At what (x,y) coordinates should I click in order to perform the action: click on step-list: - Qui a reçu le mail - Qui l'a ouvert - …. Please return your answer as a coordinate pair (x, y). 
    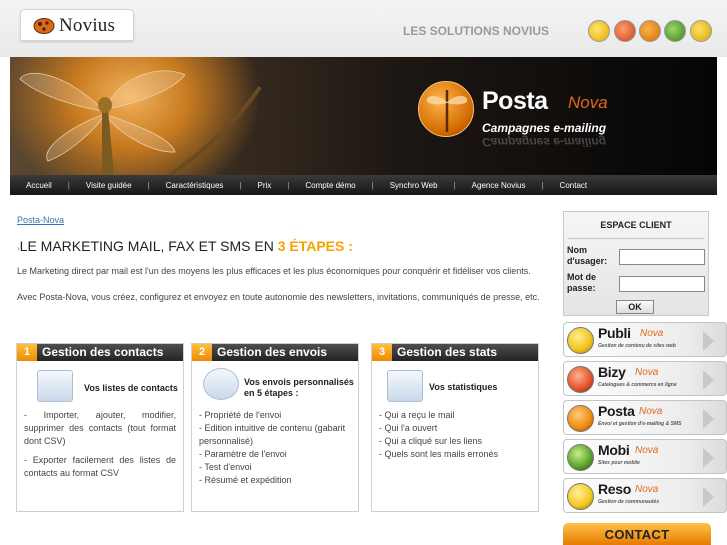
    Looking at the image, I should click on (455, 435).